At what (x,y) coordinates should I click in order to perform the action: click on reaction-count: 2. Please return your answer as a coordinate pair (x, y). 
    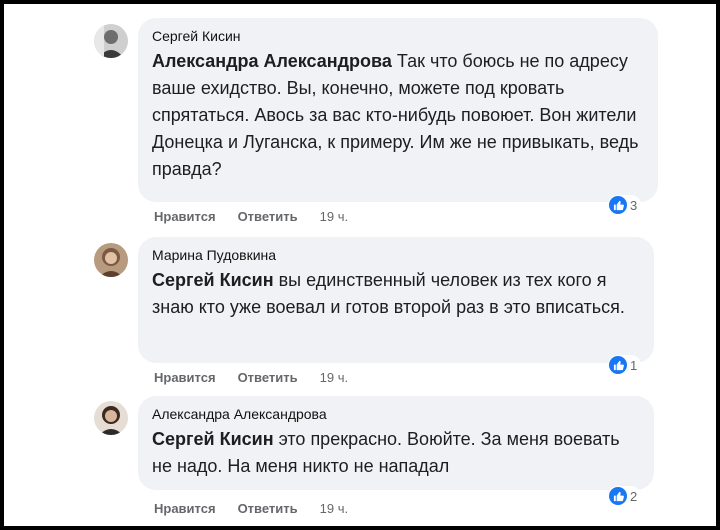
    Looking at the image, I should click on (634, 496).